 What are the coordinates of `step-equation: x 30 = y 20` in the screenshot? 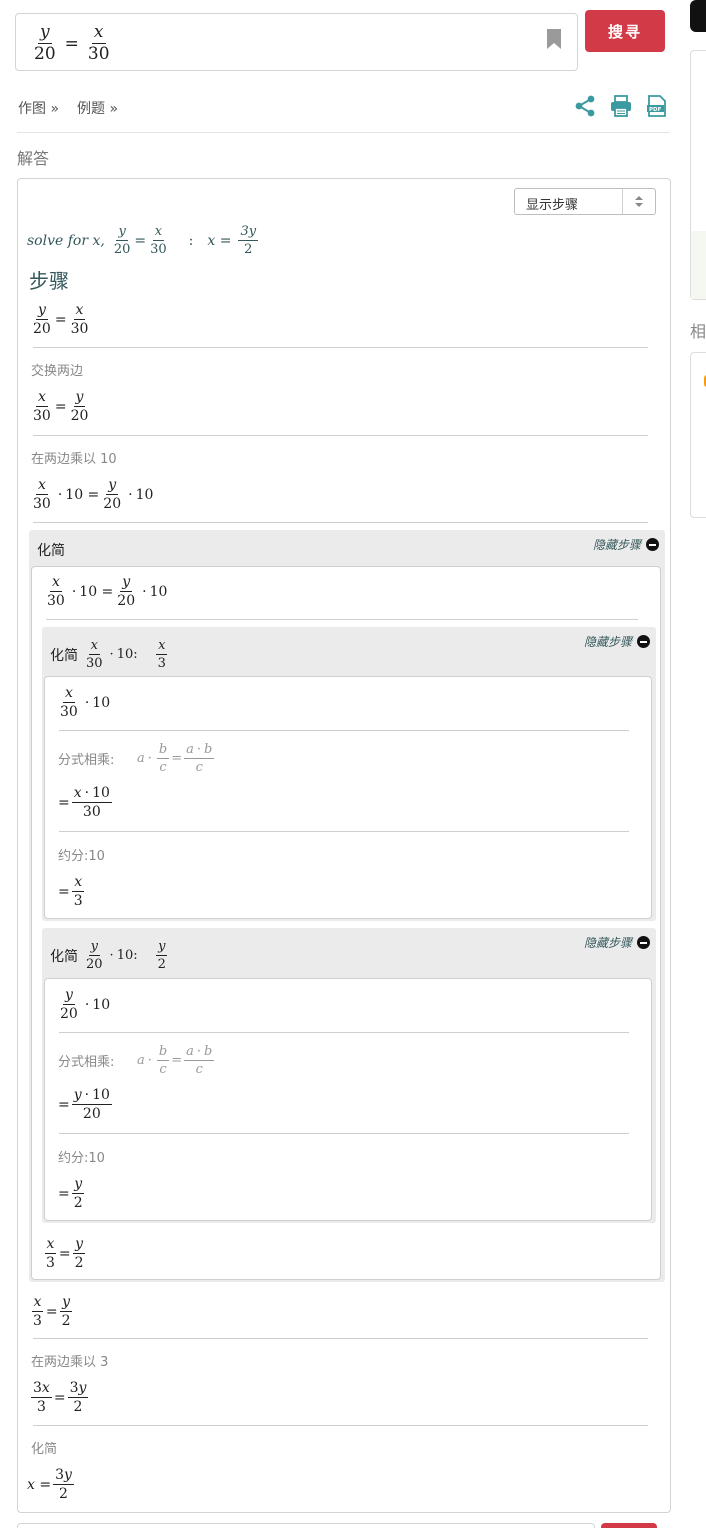 It's located at (61, 406).